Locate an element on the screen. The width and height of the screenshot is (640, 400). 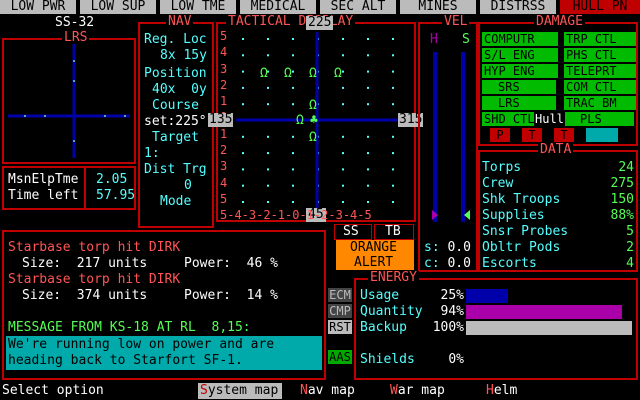
status-low-power: LOW PWR is located at coordinates (38, 7).